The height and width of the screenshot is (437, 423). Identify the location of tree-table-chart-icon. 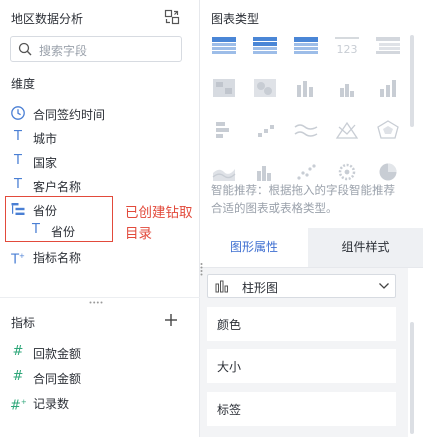
(388, 46).